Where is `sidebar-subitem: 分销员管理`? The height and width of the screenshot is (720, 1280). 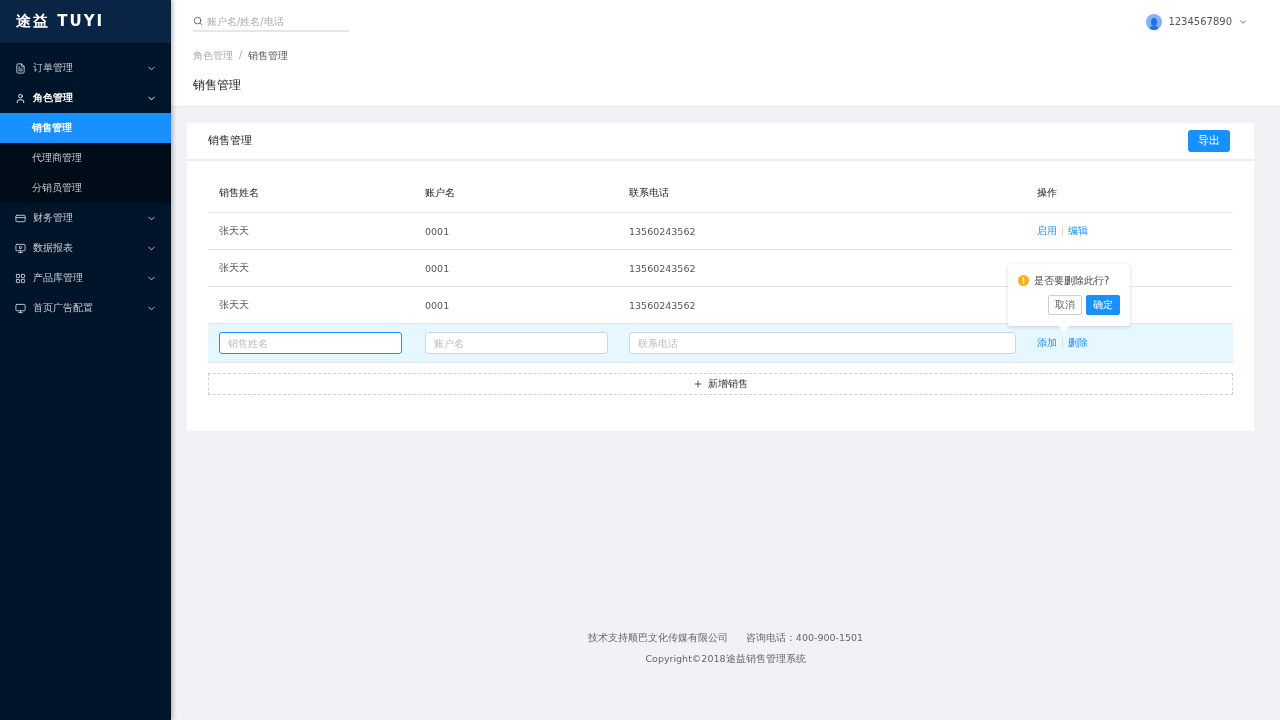 sidebar-subitem: 分销员管理 is located at coordinates (85, 188).